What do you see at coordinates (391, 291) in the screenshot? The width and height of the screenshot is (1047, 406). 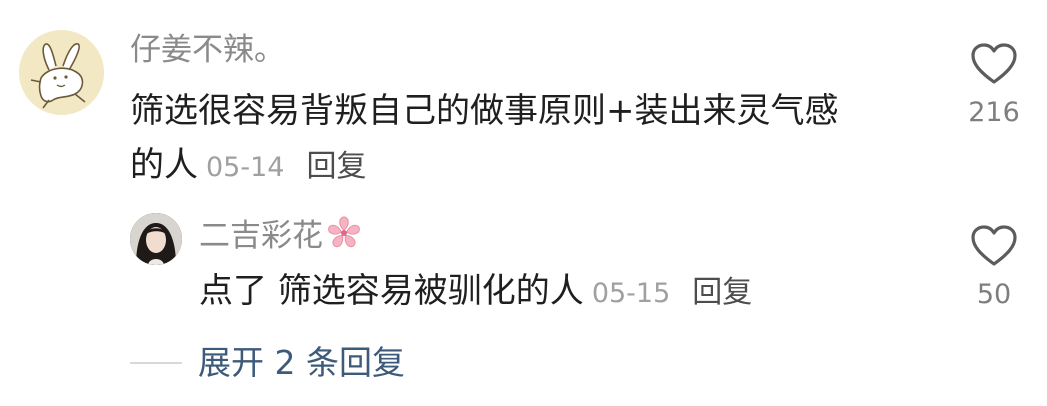 I see `reply-text: 点了 筛选容易被驯化的人` at bounding box center [391, 291].